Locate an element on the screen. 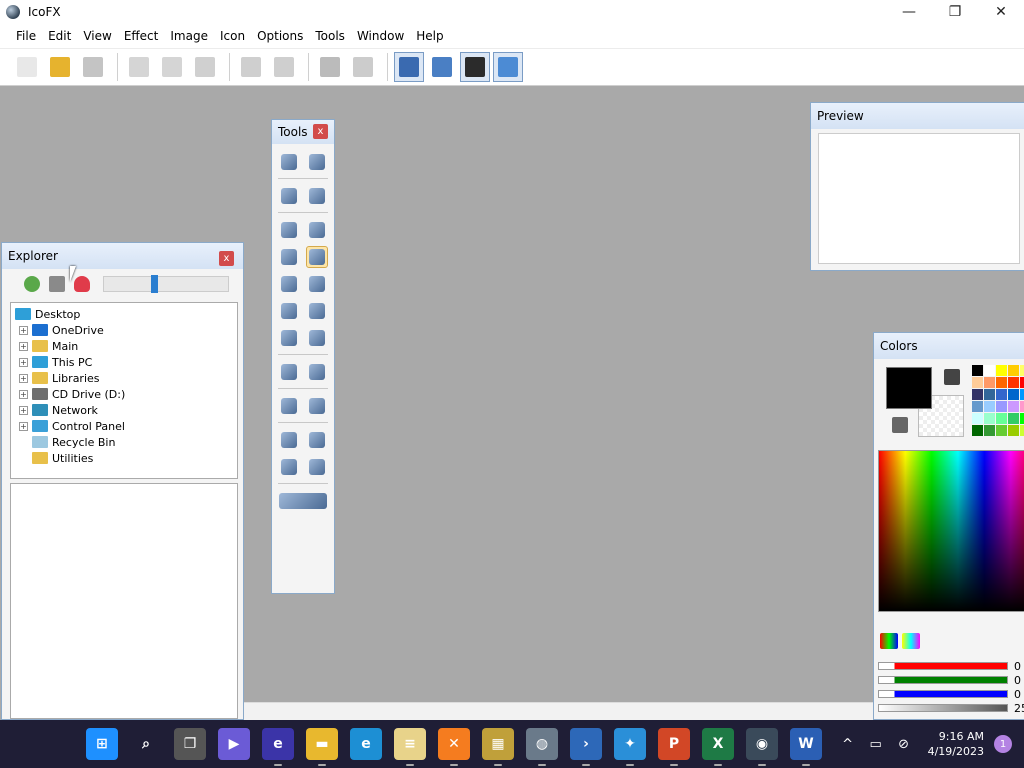 The image size is (1024, 768). tools-panel-header: Tools x is located at coordinates (303, 132).